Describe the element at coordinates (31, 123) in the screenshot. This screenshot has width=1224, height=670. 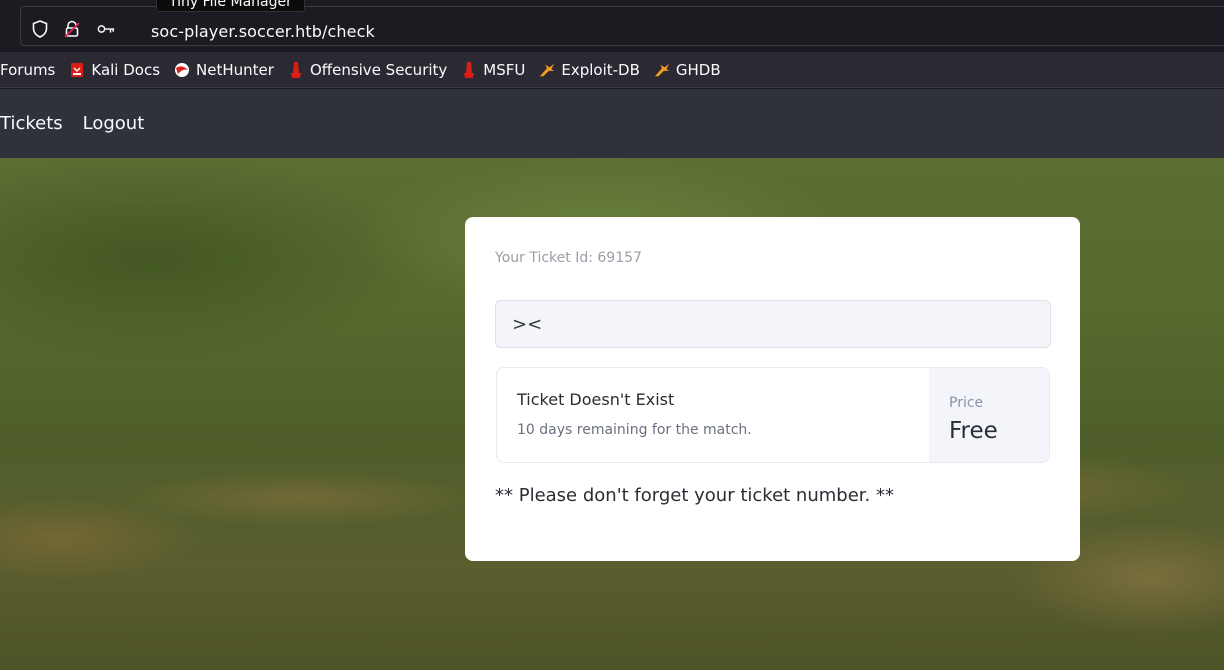
I see `nav-tickets-link: Tickets` at that location.